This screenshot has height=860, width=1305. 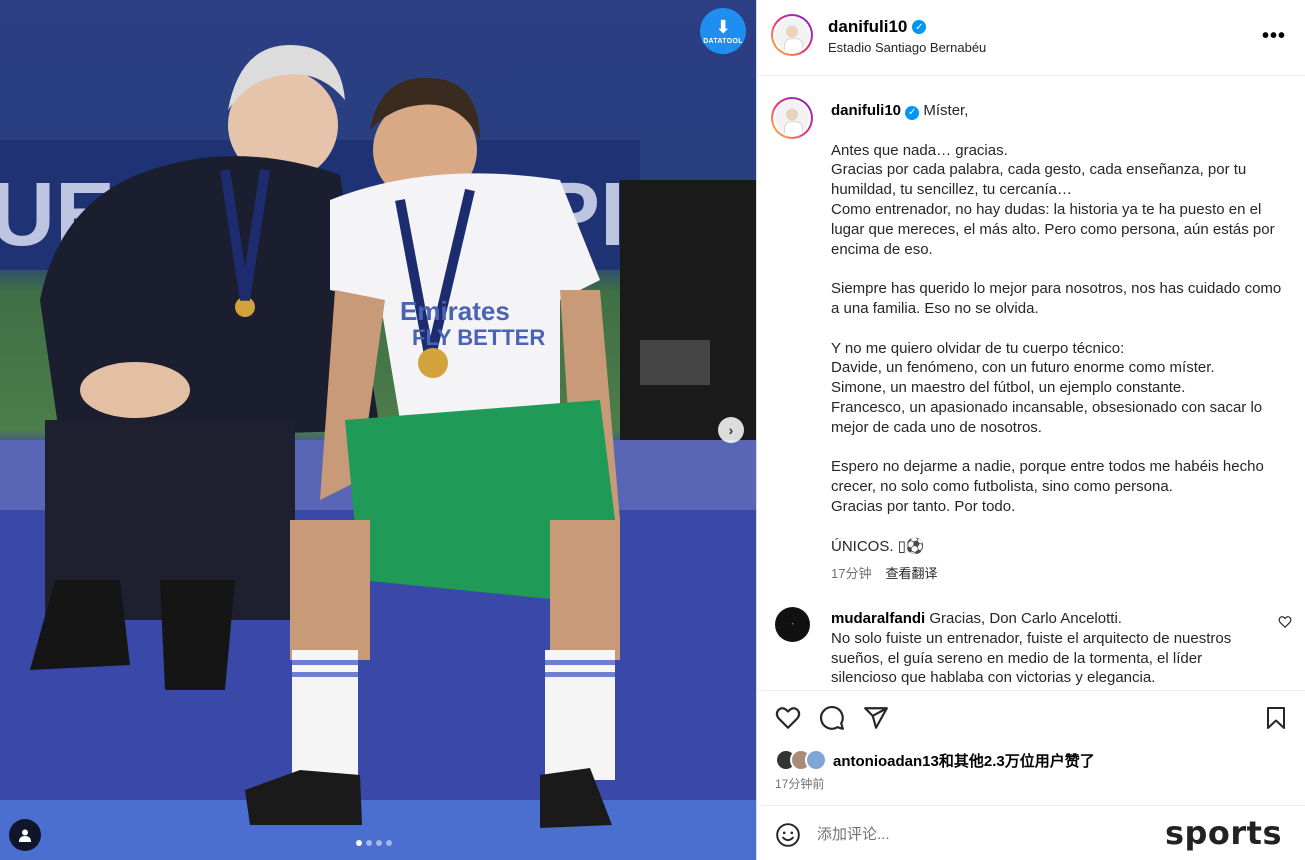 I want to click on comment-username: mudaralfandi, so click(x=878, y=618).